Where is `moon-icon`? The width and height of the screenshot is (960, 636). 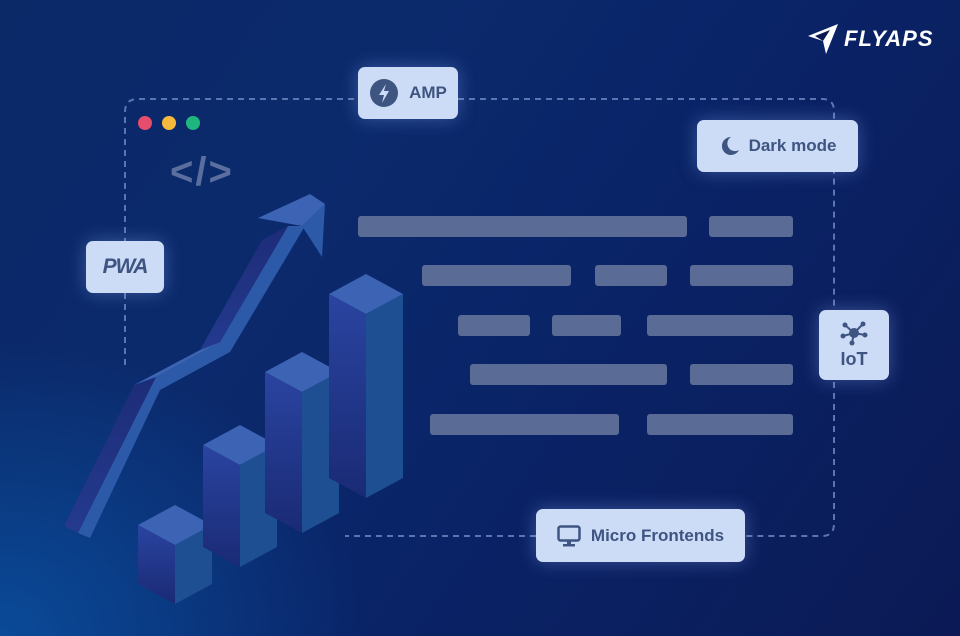 moon-icon is located at coordinates (730, 145).